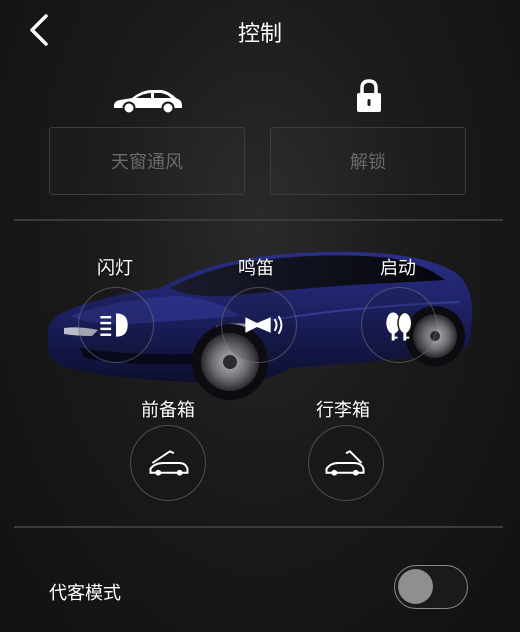 This screenshot has height=632, width=520. I want to click on honk-horn-button, so click(259, 325).